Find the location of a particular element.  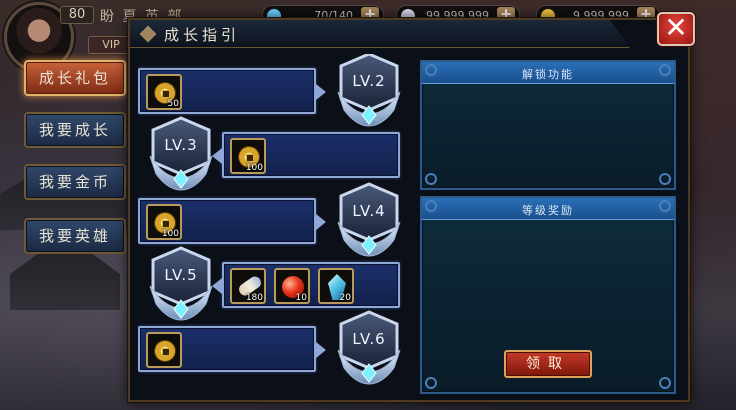

level-label: LV.6 is located at coordinates (369, 339).